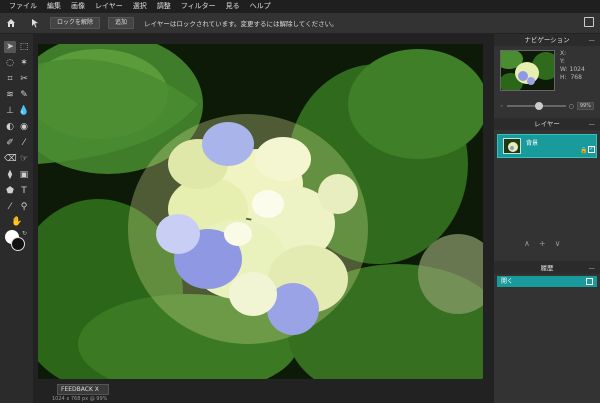 This screenshot has width=600, height=403. I want to click on eyedropper-icon: ⁄, so click(10, 207).